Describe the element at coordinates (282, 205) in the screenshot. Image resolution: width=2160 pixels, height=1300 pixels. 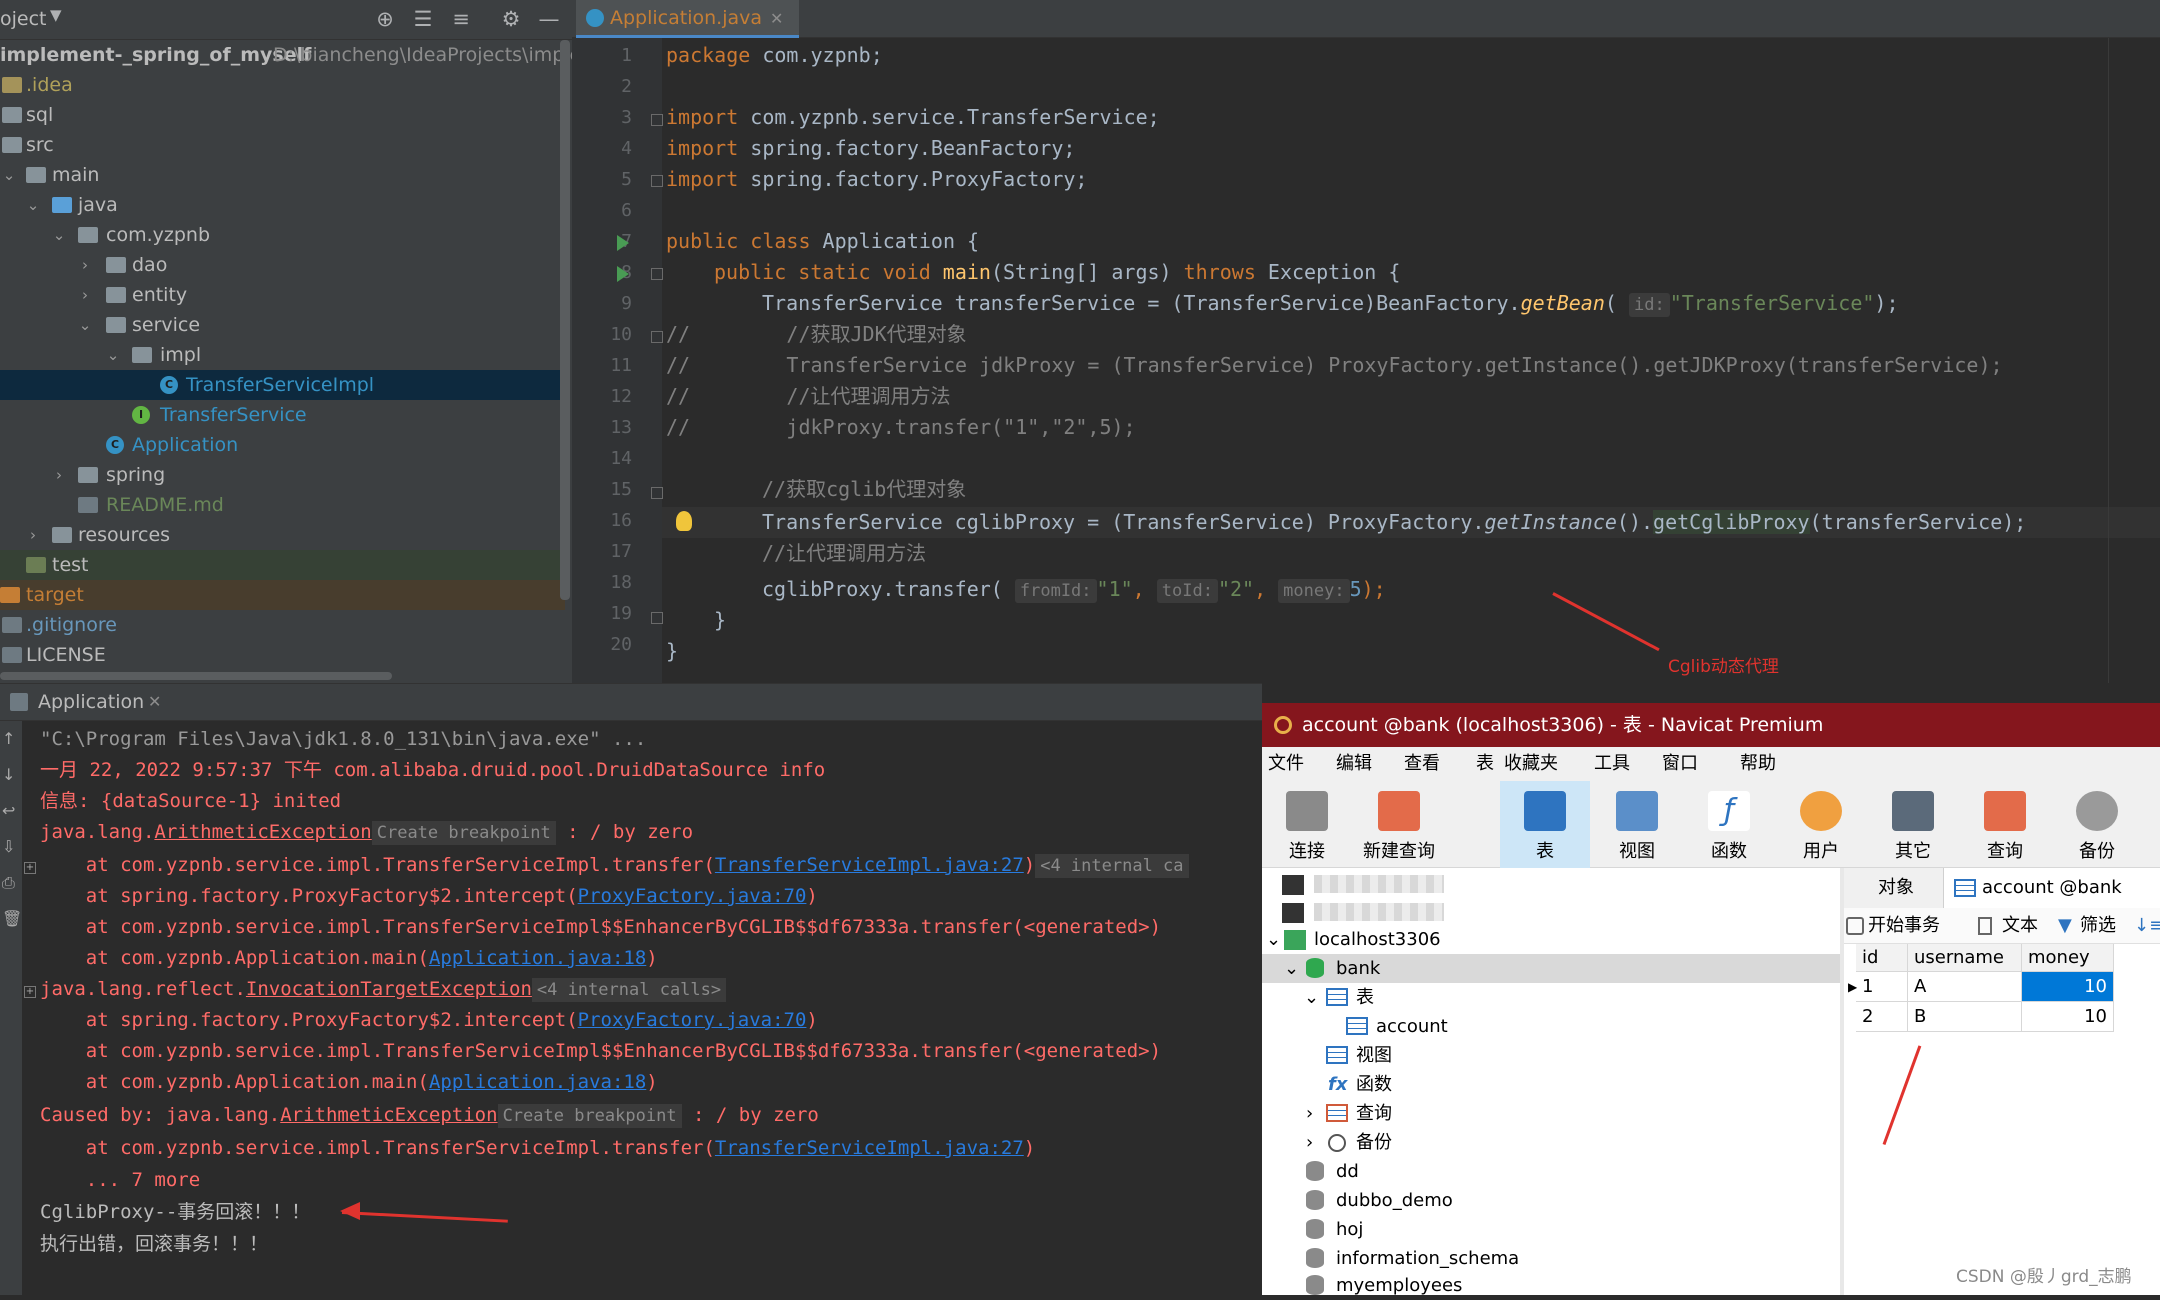
I see `tree-item: ⌄ java` at that location.